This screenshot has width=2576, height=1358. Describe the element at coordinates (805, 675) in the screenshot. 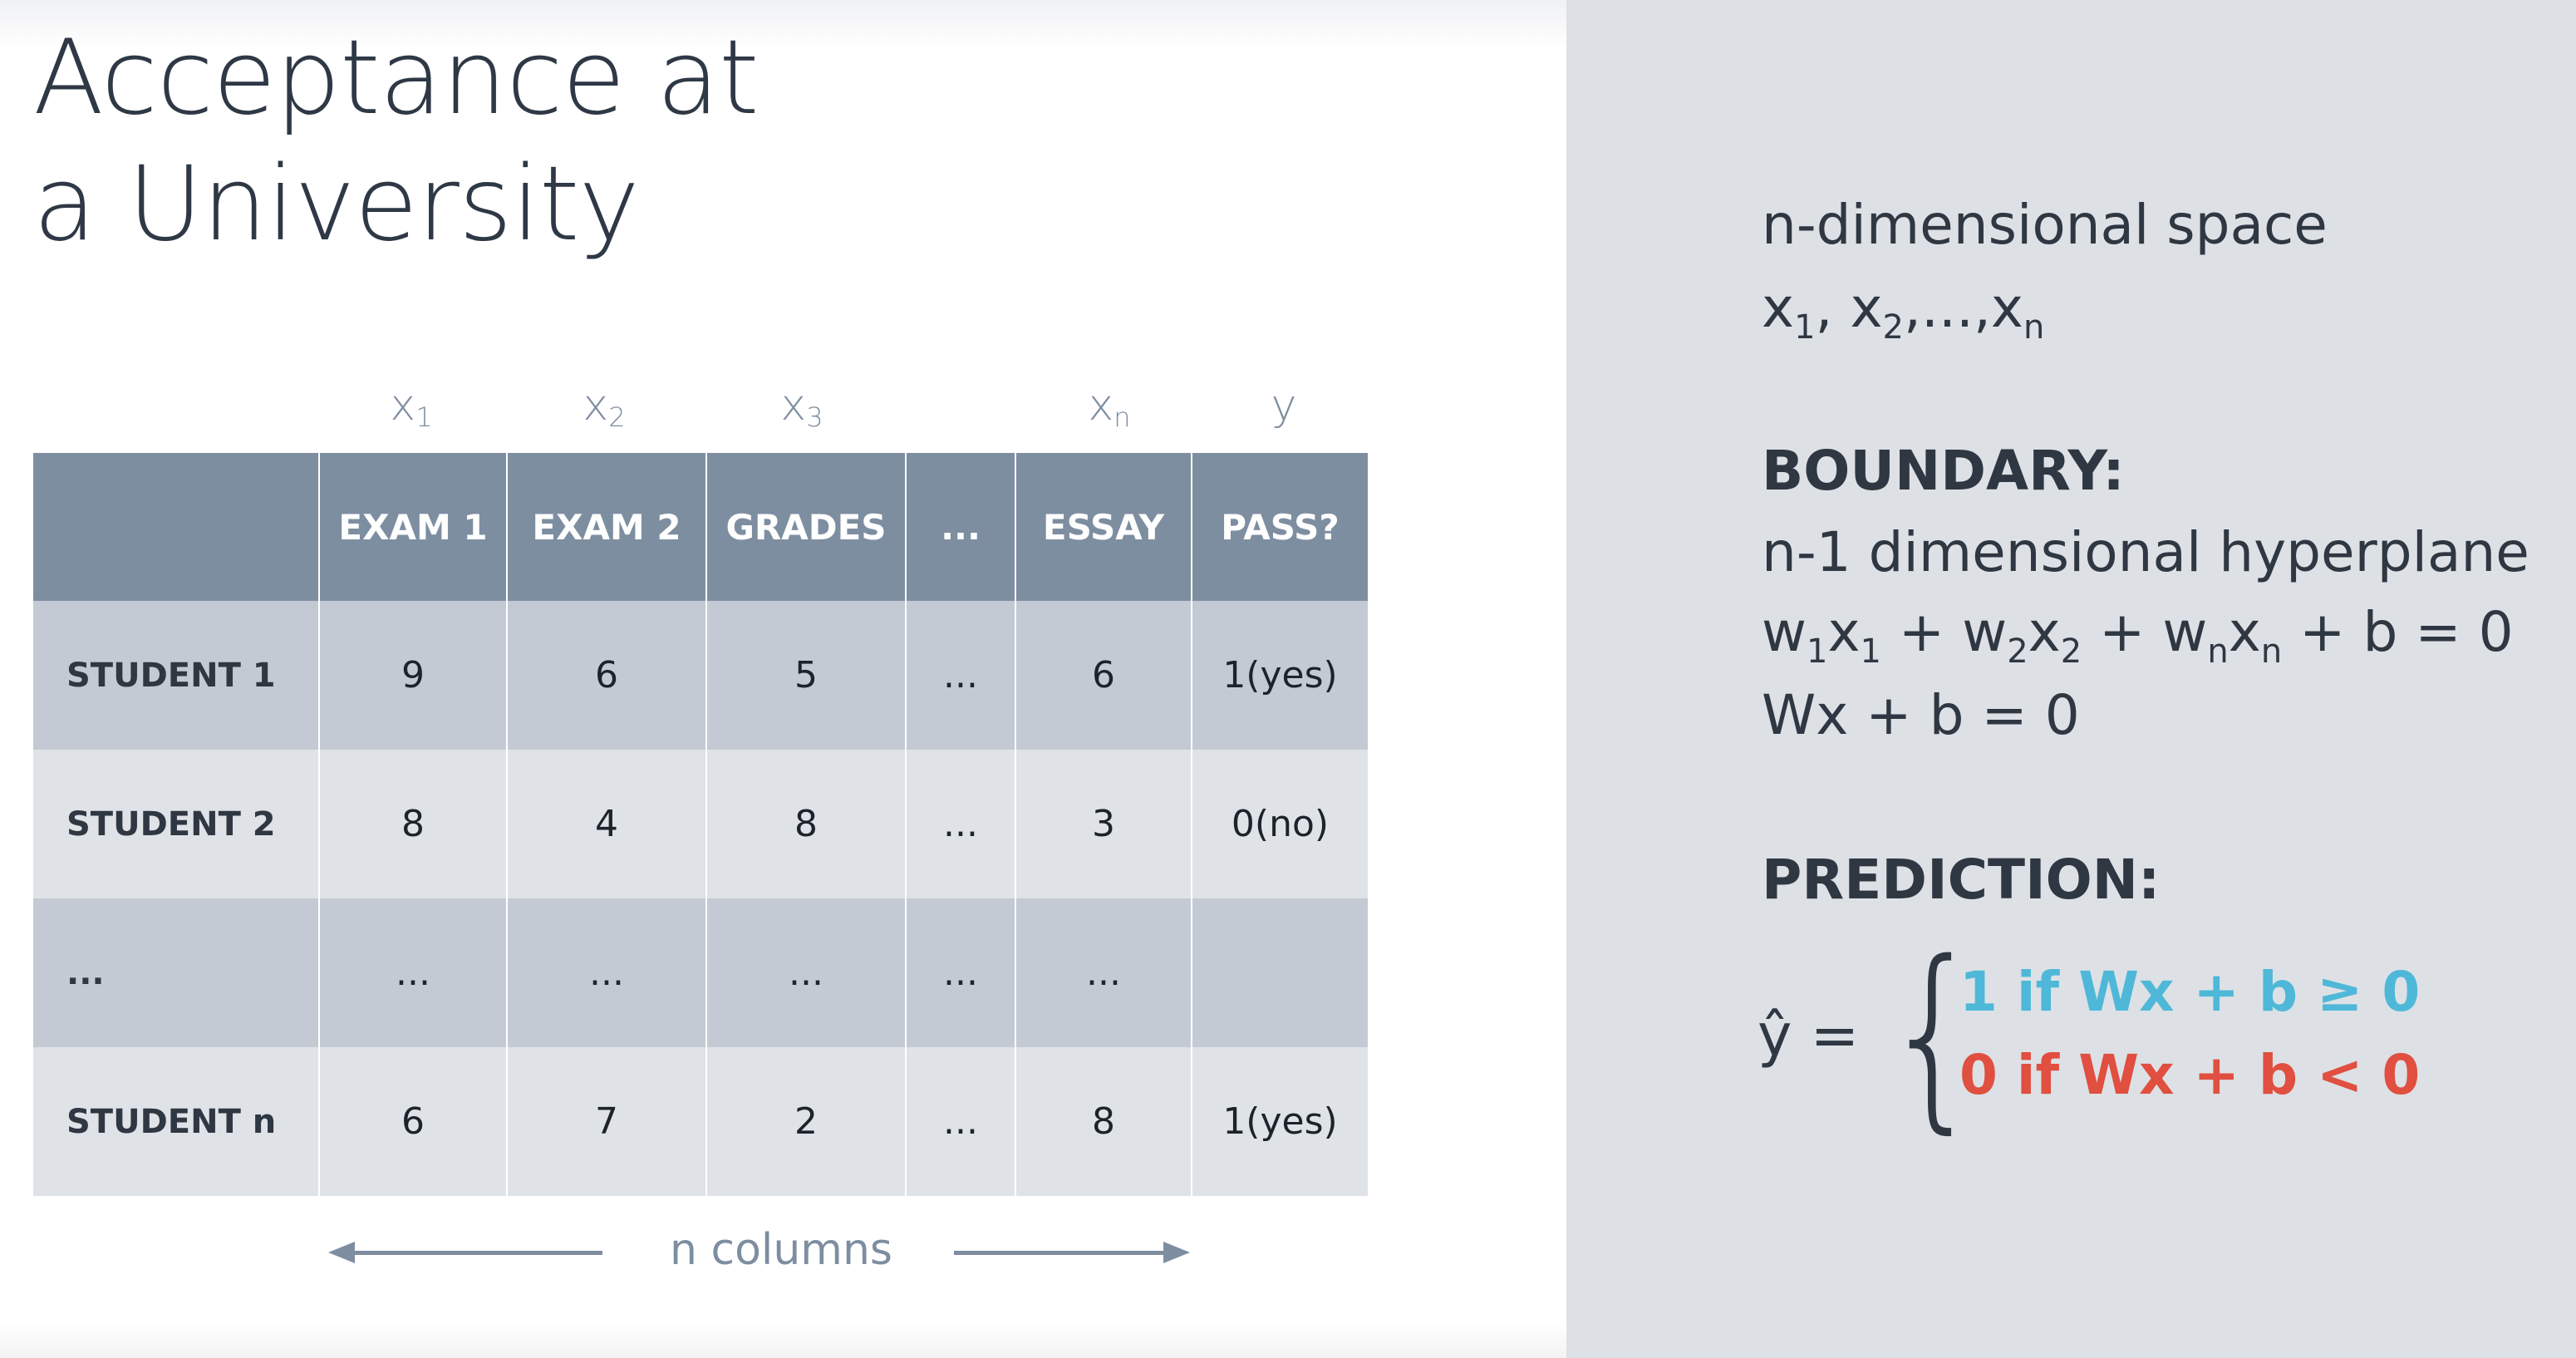

I see `table-cell: 5` at that location.